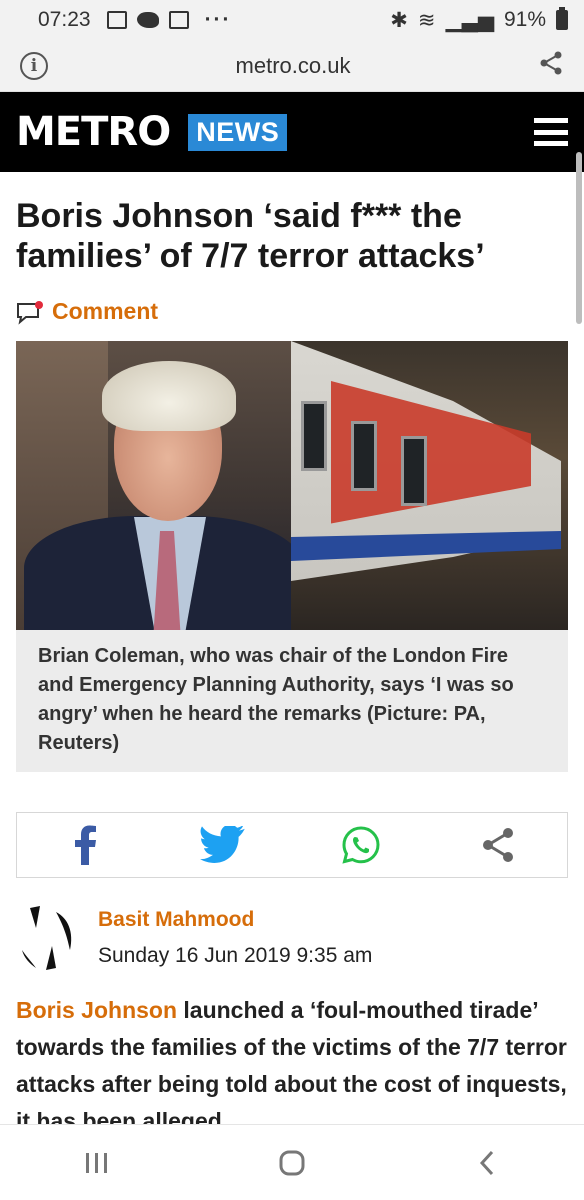  I want to click on facebook-icon, so click(85, 845).